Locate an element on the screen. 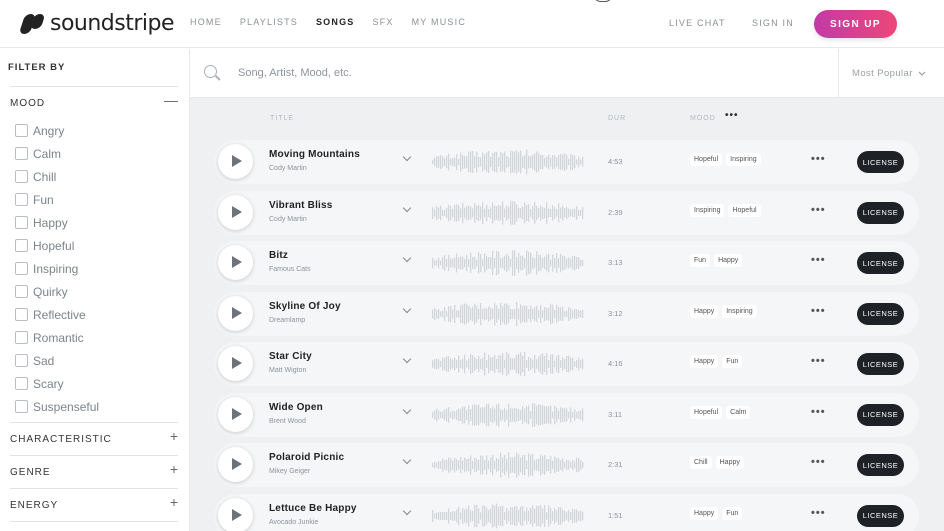 This screenshot has height=531, width=944. mood-option-happy: Happy is located at coordinates (57, 222).